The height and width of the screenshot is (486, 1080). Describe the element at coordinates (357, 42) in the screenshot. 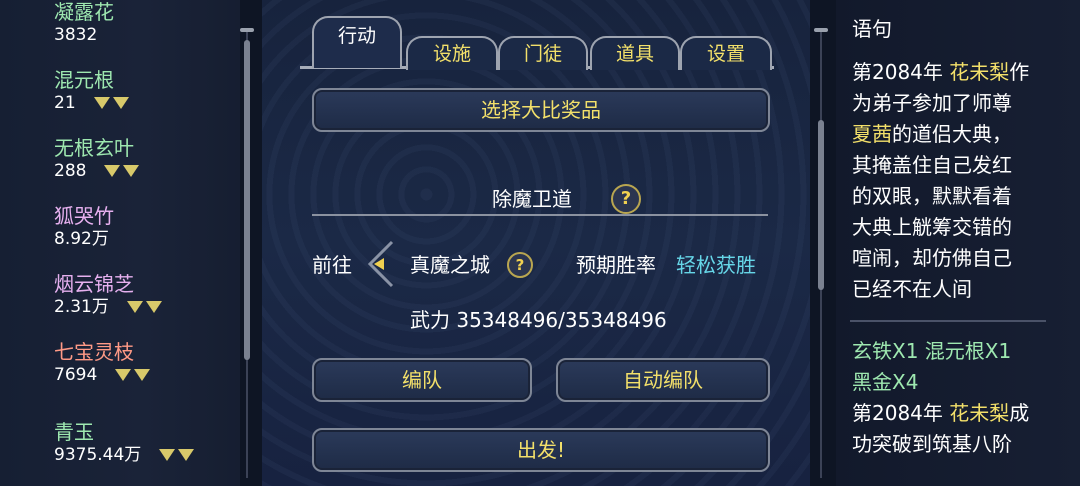

I see `tab-action: 行动` at that location.